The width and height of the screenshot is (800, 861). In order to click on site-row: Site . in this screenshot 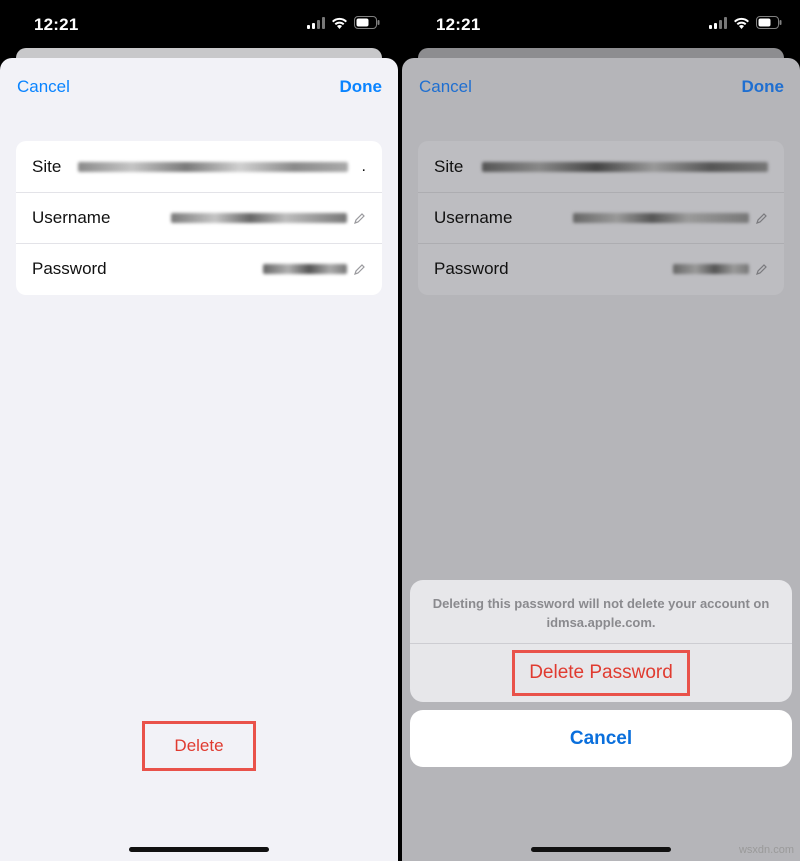, I will do `click(199, 166)`.